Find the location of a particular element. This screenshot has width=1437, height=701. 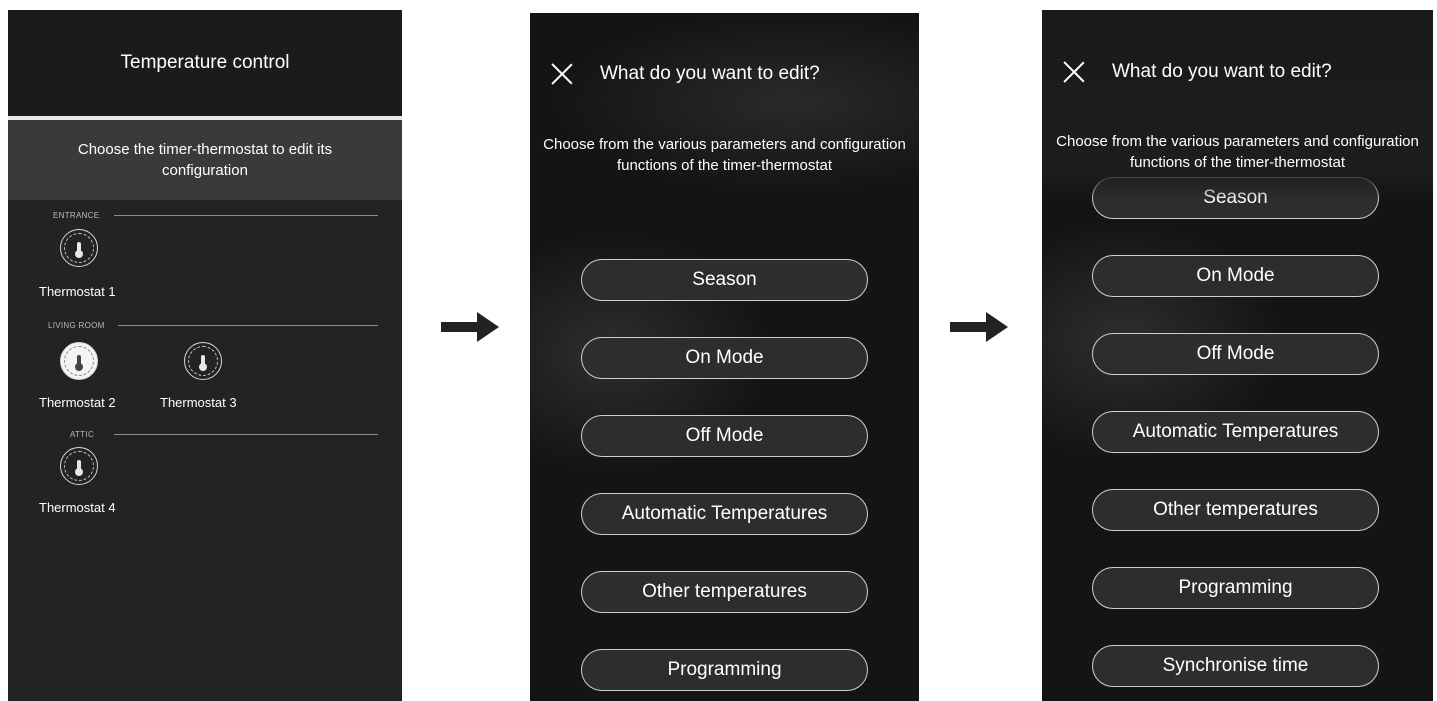

thermostat-2-icon is located at coordinates (79, 361).